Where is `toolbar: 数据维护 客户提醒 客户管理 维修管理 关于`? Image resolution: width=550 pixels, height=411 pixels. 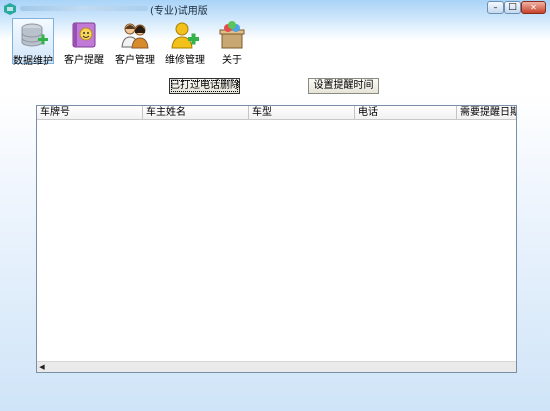 toolbar: 数据维护 客户提醒 客户管理 维修管理 关于 is located at coordinates (275, 42).